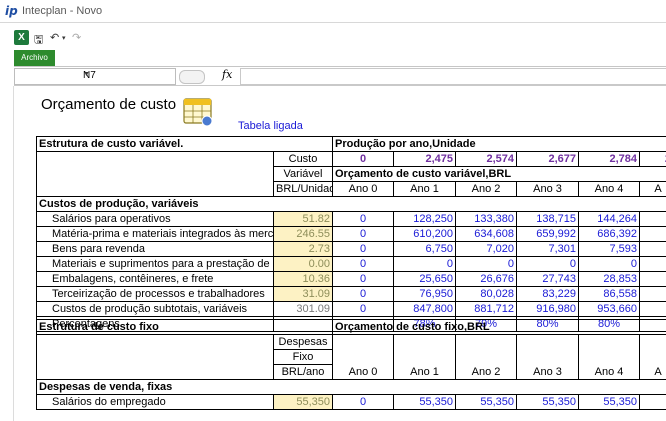 The width and height of the screenshot is (666, 421). I want to click on subtotal-value: 881,712, so click(486, 309).